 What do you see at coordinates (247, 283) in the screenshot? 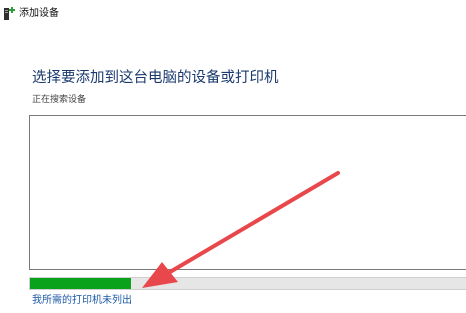
I see `search-progress-bar` at bounding box center [247, 283].